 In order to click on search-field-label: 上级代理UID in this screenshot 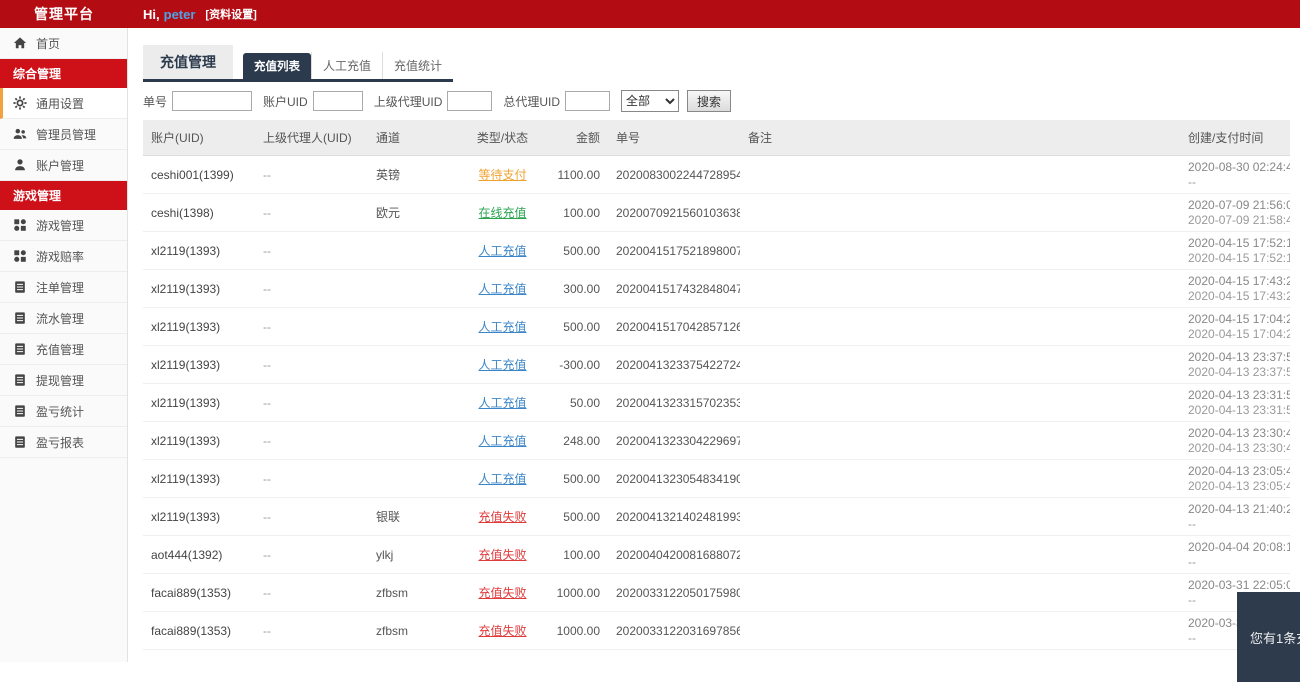, I will do `click(408, 101)`.